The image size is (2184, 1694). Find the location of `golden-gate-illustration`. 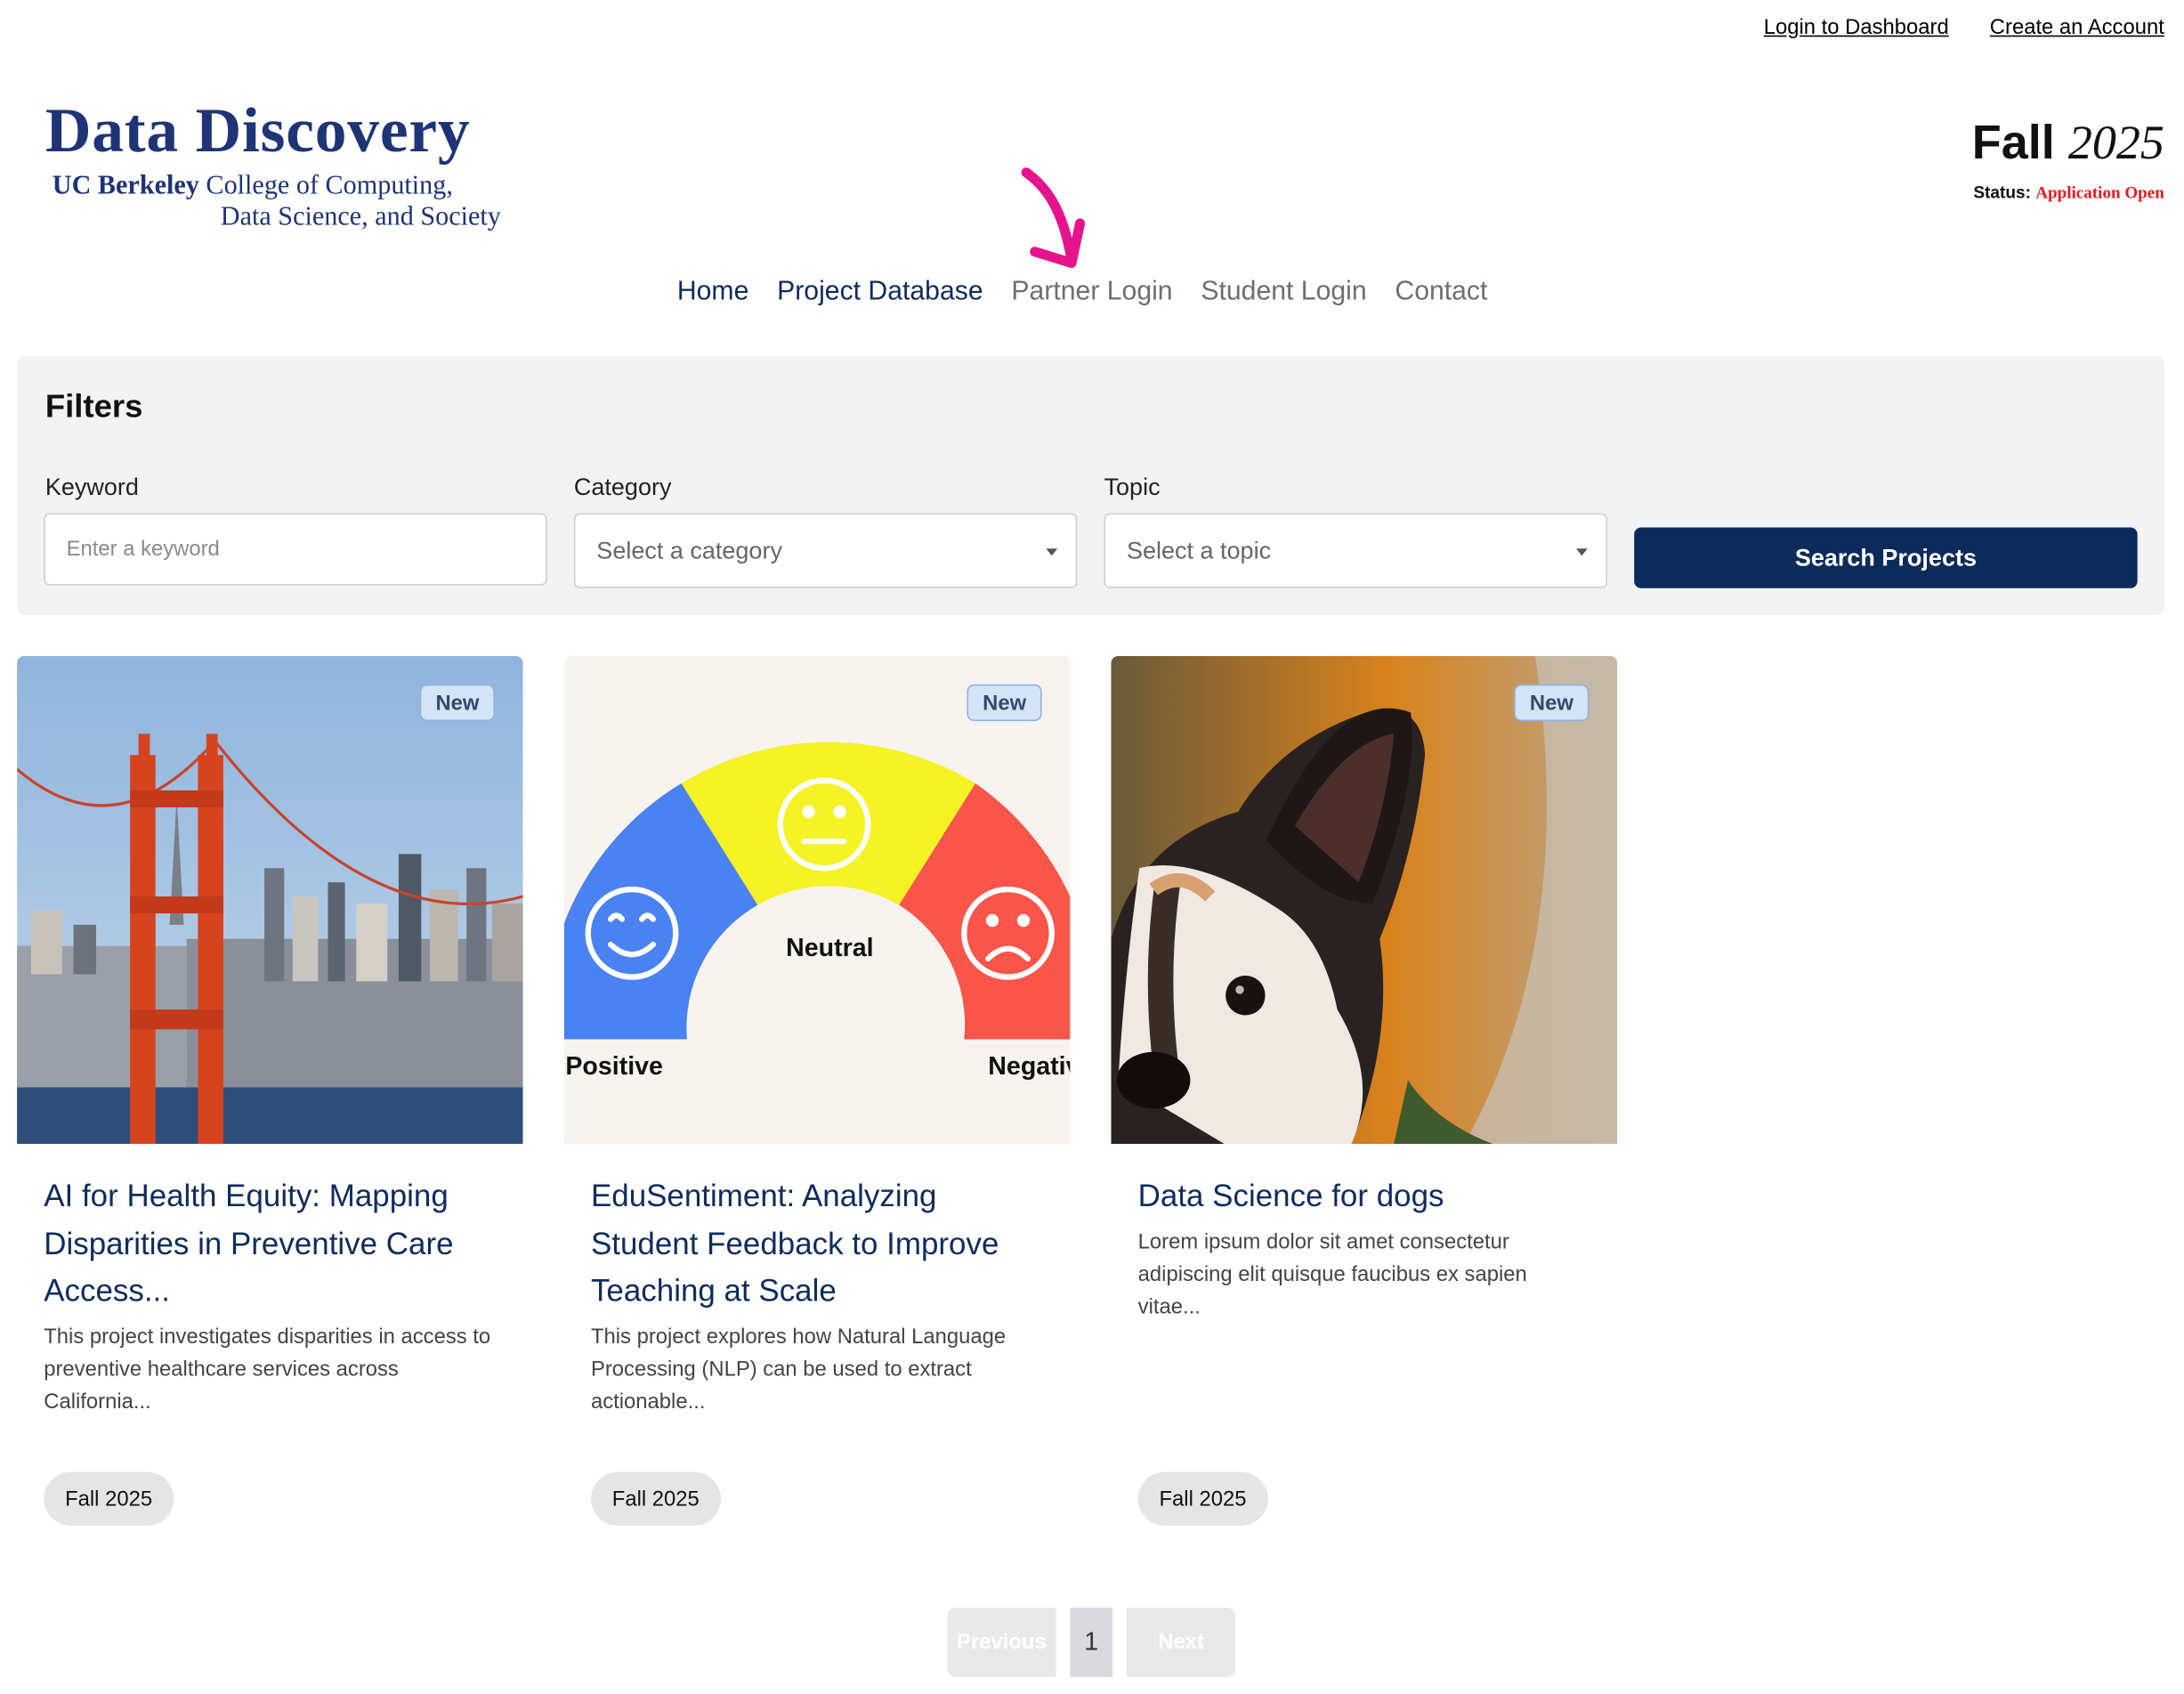

golden-gate-illustration is located at coordinates (270, 900).